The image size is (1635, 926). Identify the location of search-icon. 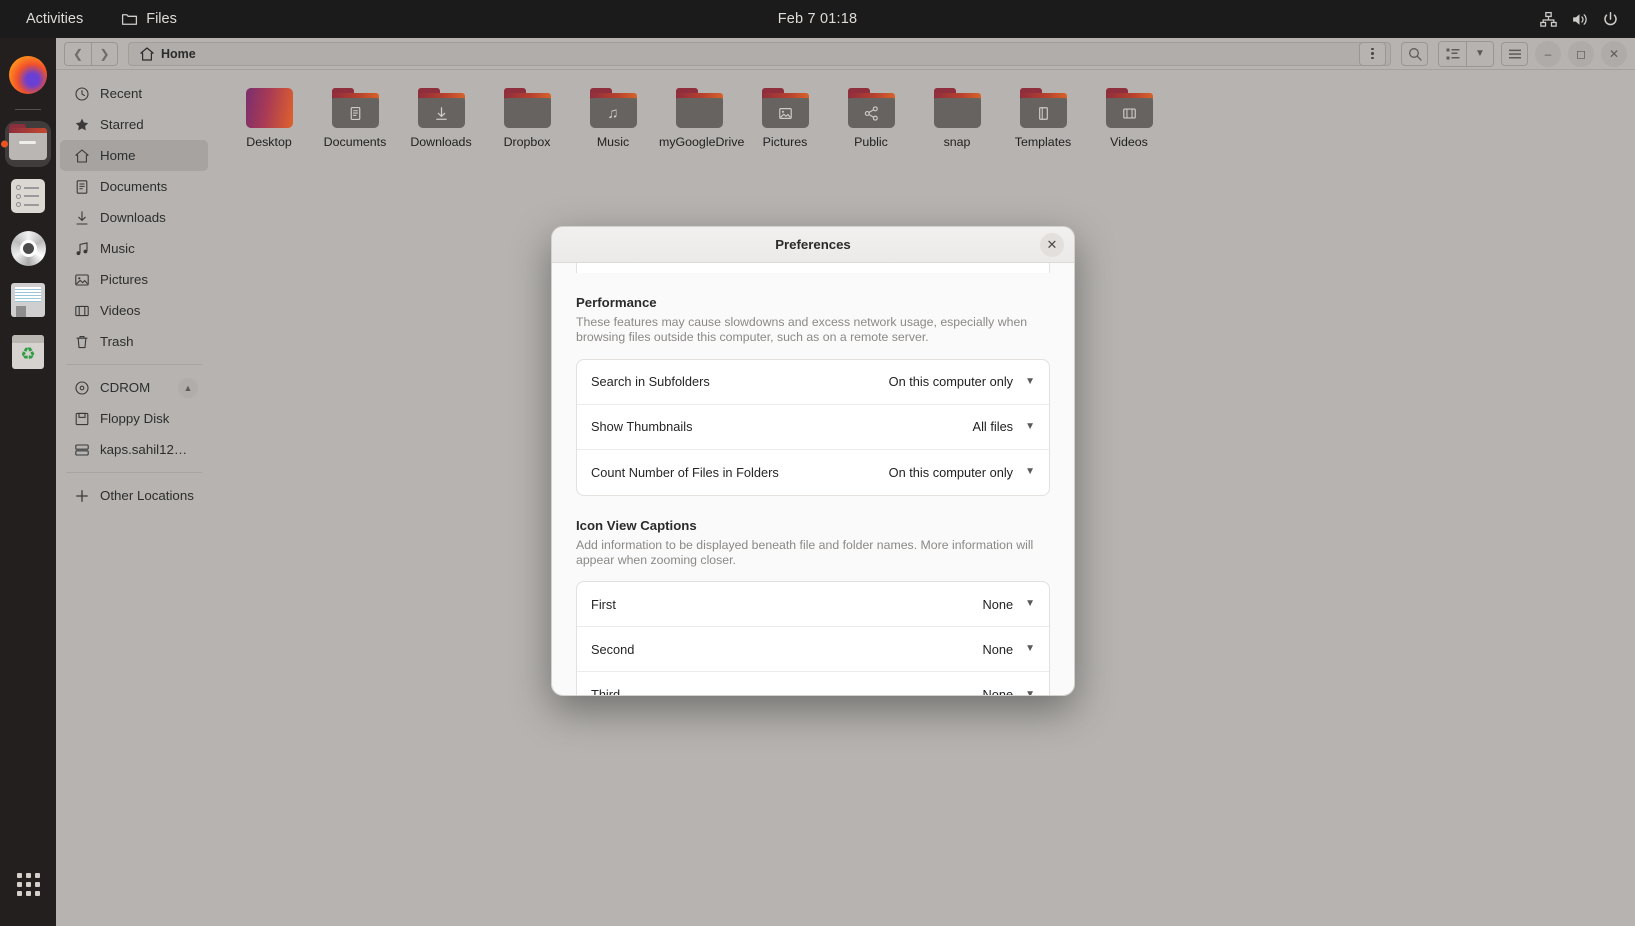
(1415, 54).